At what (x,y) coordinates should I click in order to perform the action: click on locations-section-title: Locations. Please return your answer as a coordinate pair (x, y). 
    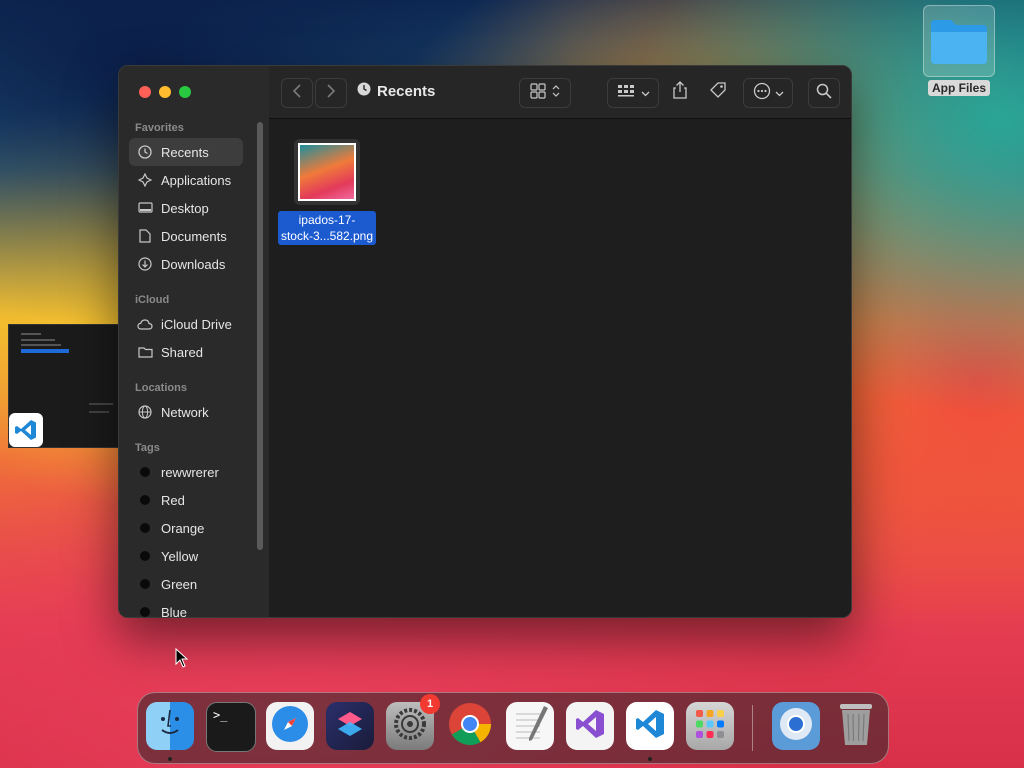
    Looking at the image, I should click on (161, 388).